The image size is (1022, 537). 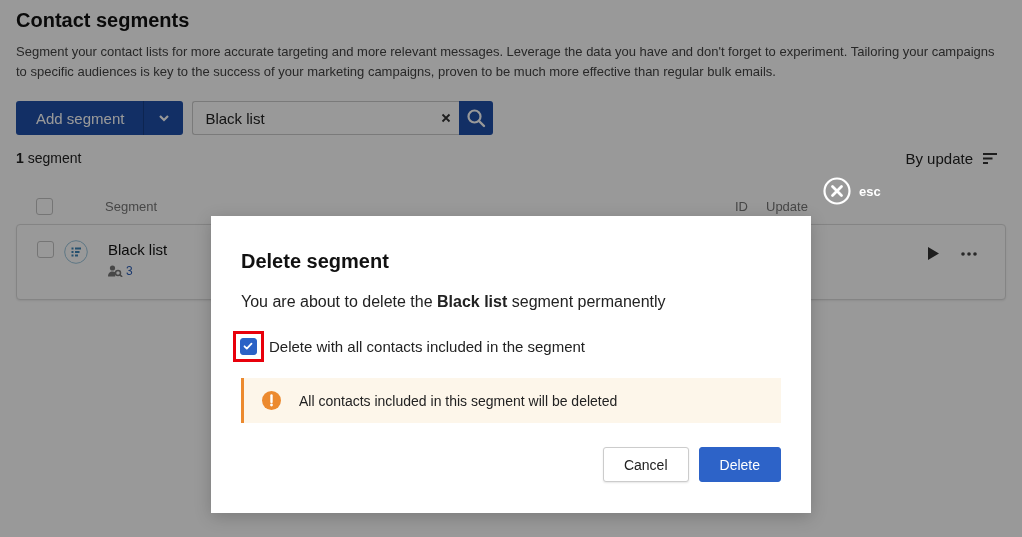 I want to click on column-header: ID, so click(x=750, y=206).